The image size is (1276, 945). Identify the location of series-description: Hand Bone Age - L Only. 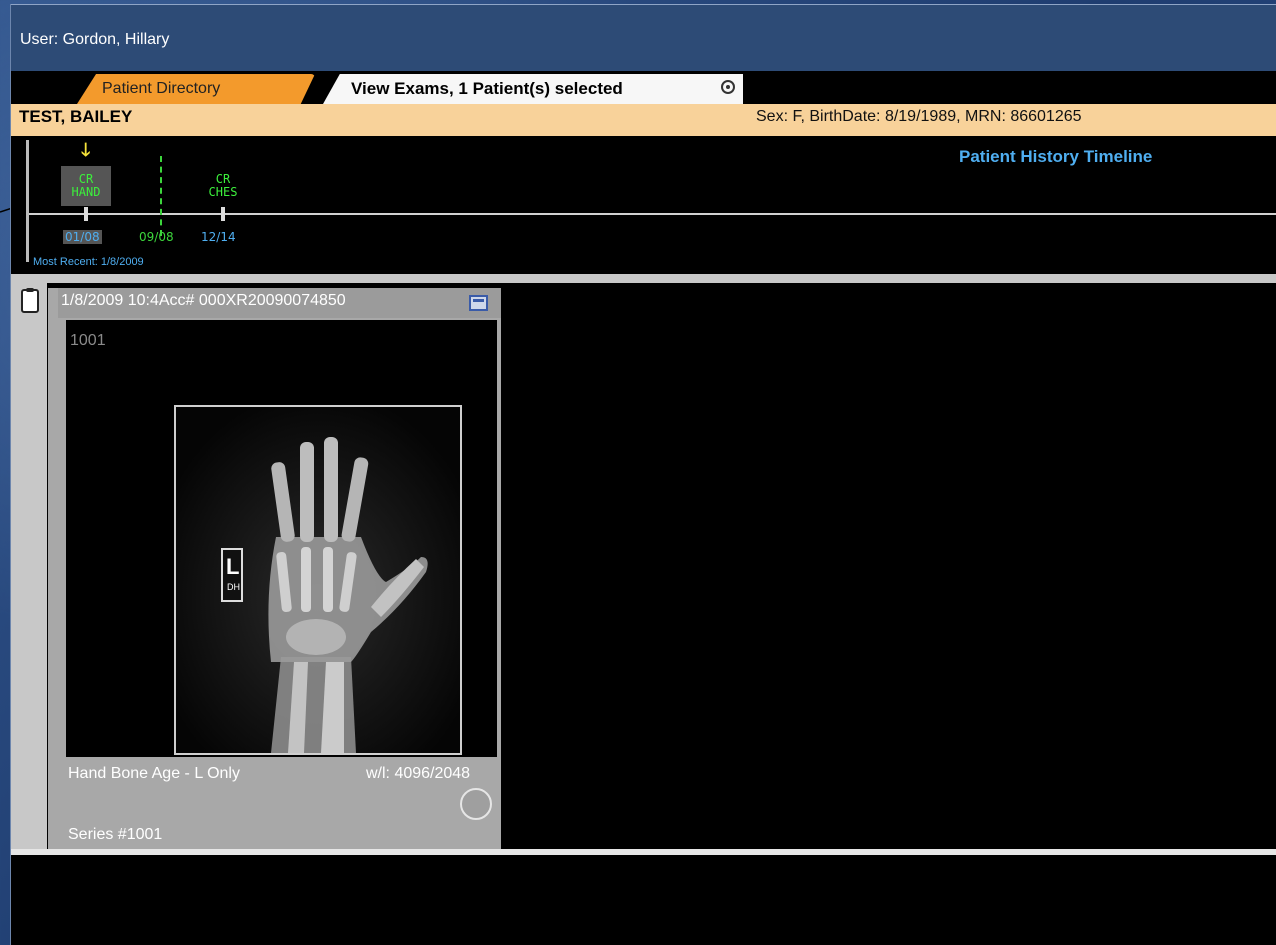
(154, 773).